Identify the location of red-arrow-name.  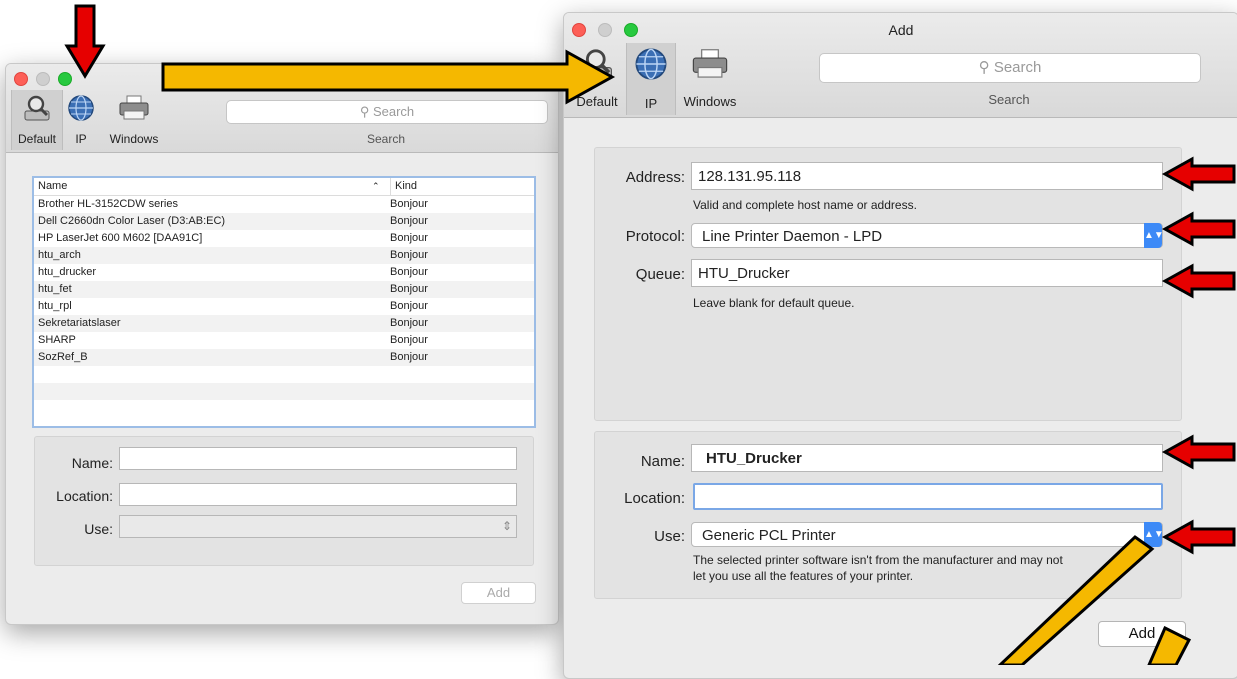
(1198, 452).